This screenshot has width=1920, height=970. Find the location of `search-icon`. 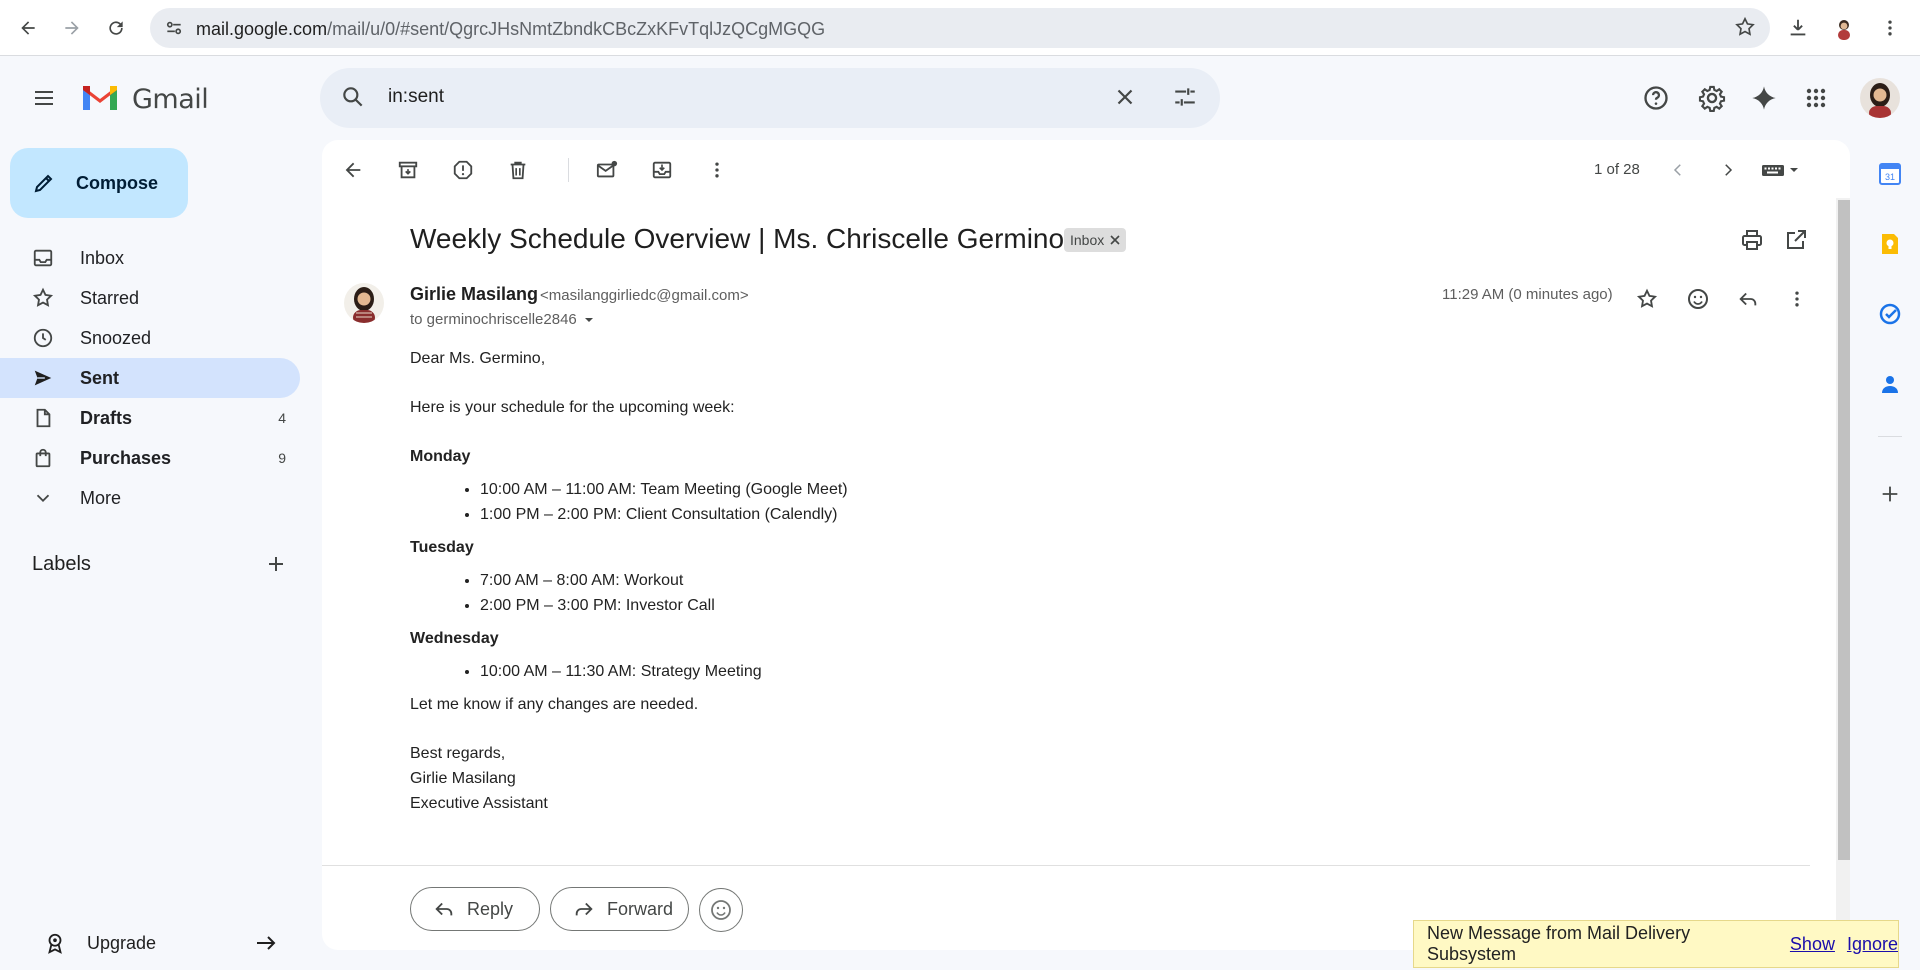

search-icon is located at coordinates (353, 97).